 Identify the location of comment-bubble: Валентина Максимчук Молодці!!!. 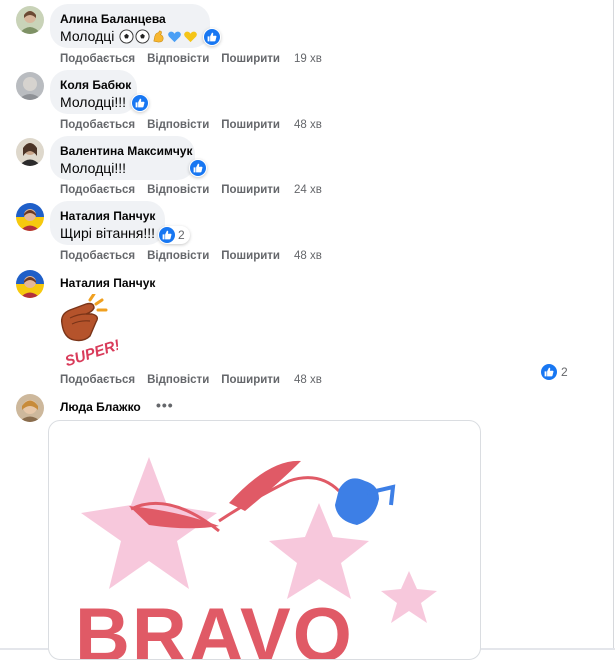
(122, 158).